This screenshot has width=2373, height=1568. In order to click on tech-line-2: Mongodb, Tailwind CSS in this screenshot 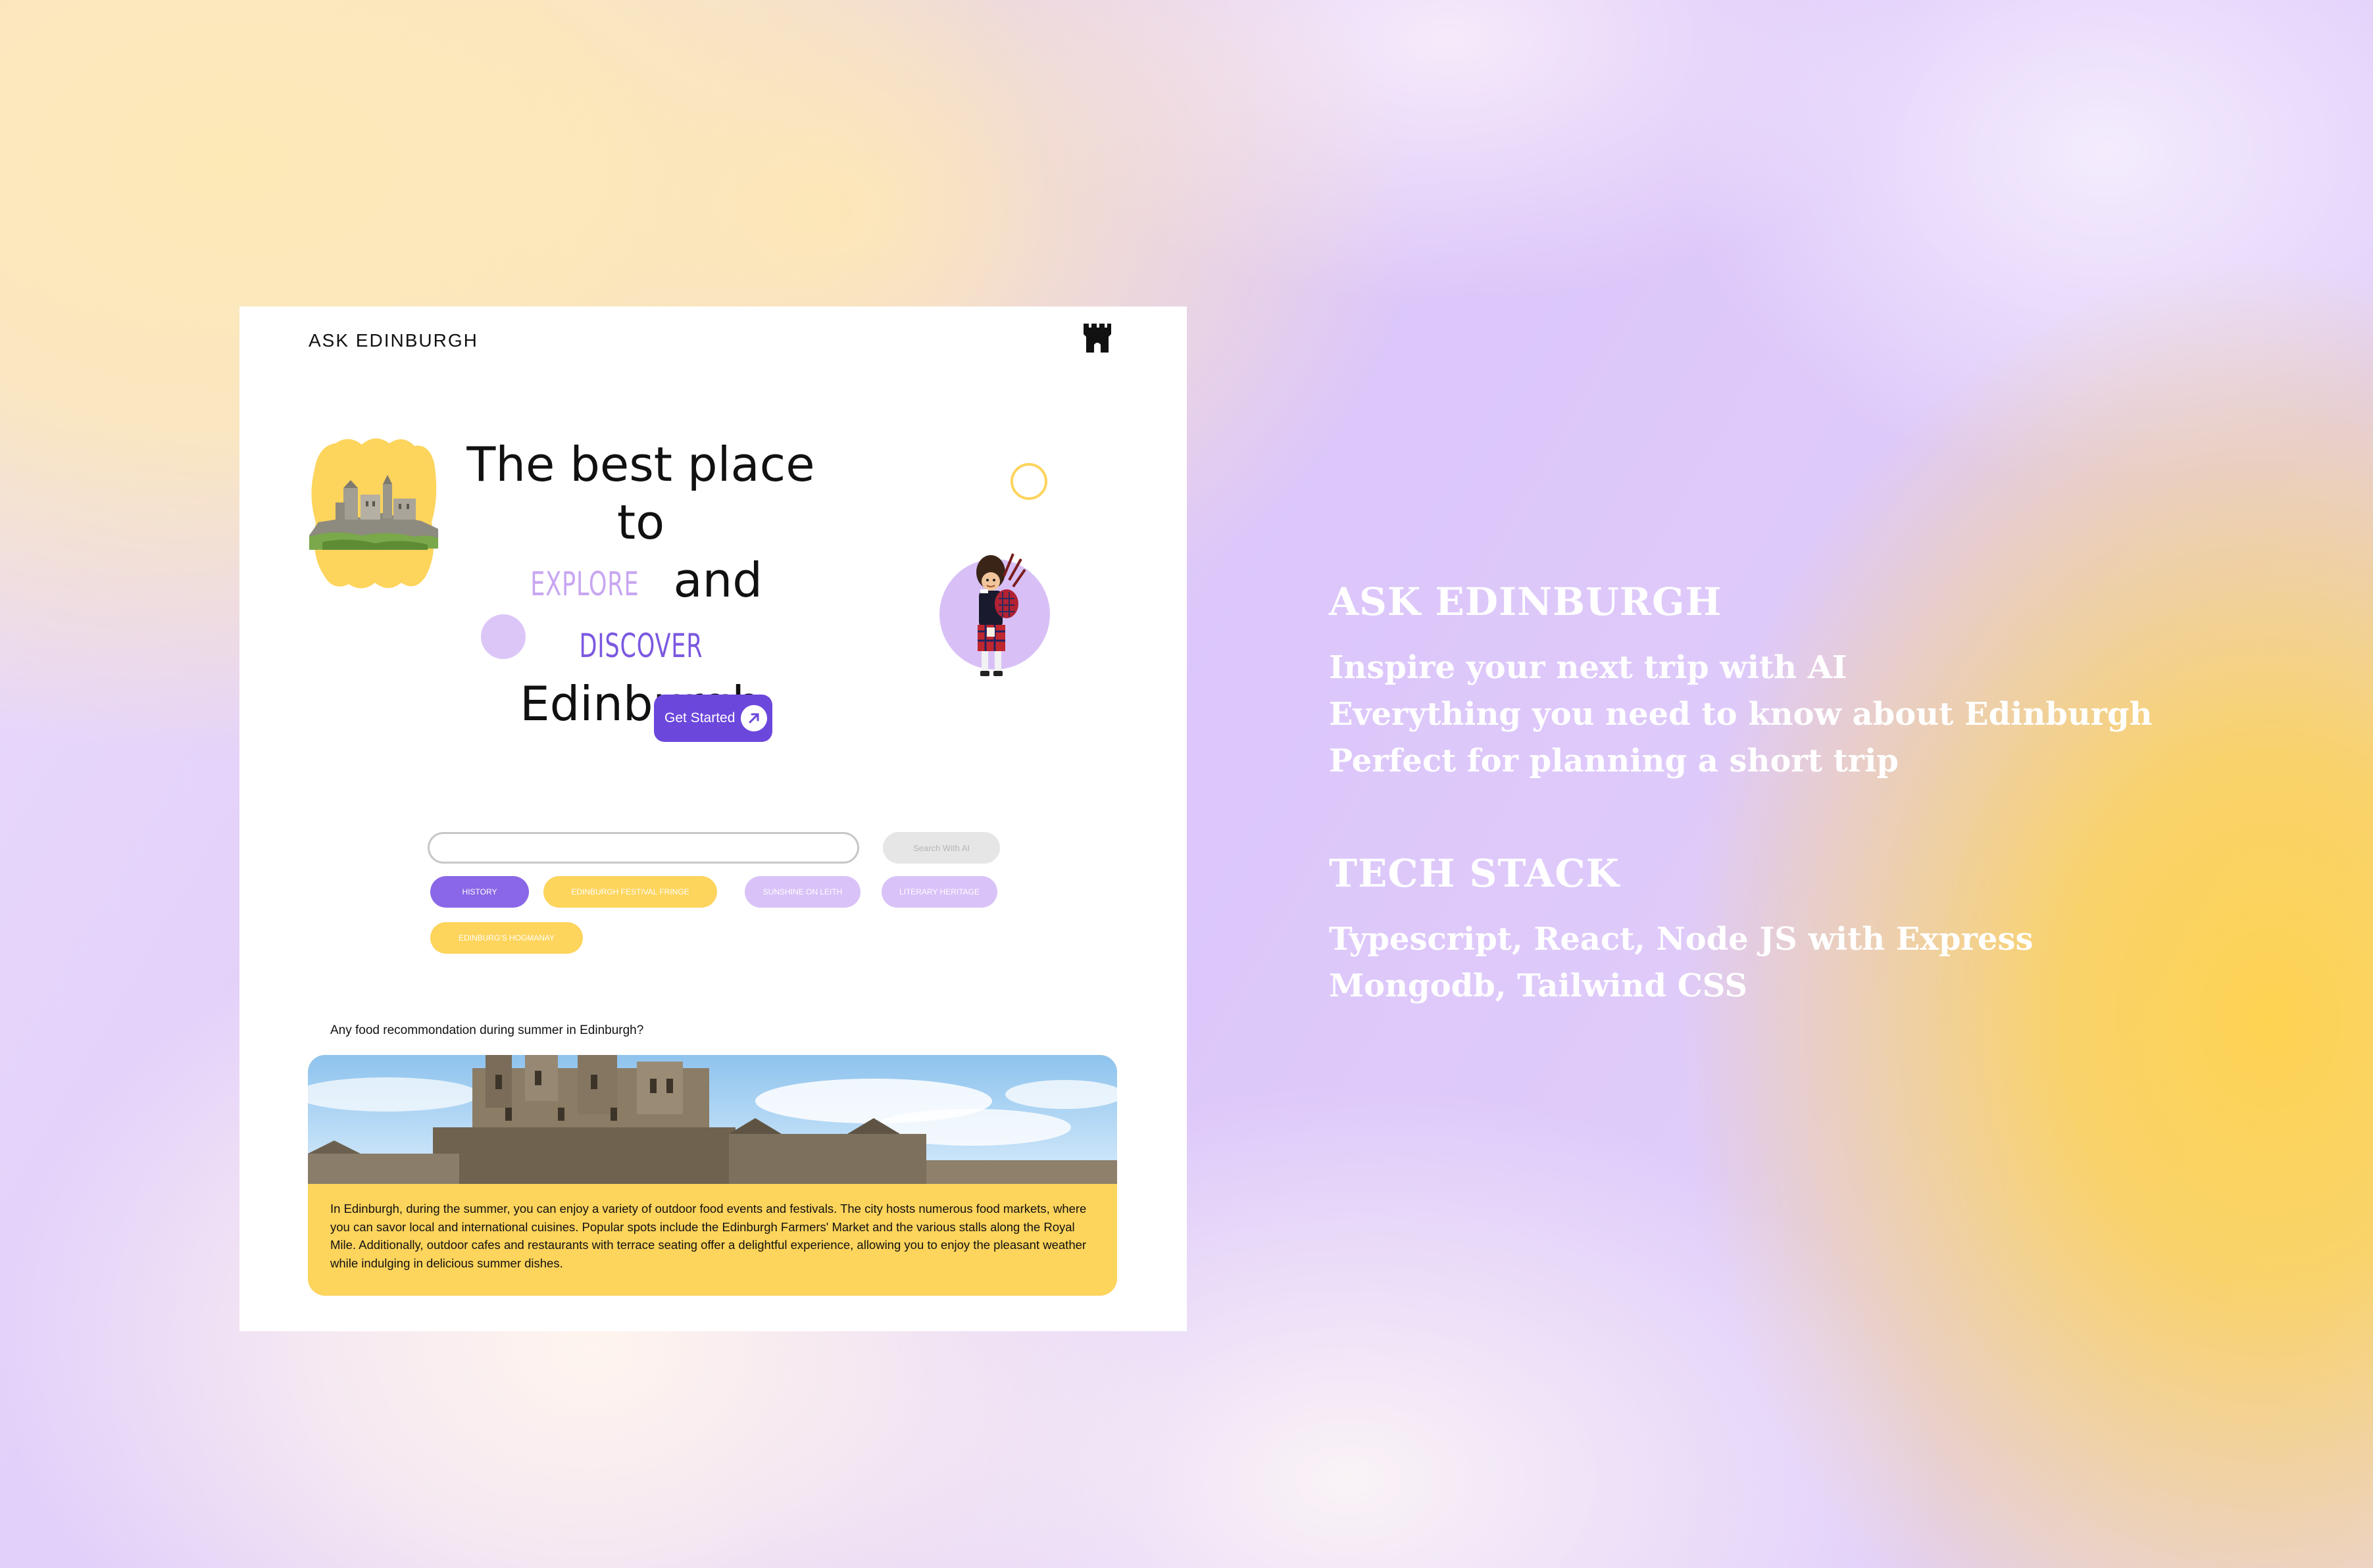, I will do `click(1538, 986)`.